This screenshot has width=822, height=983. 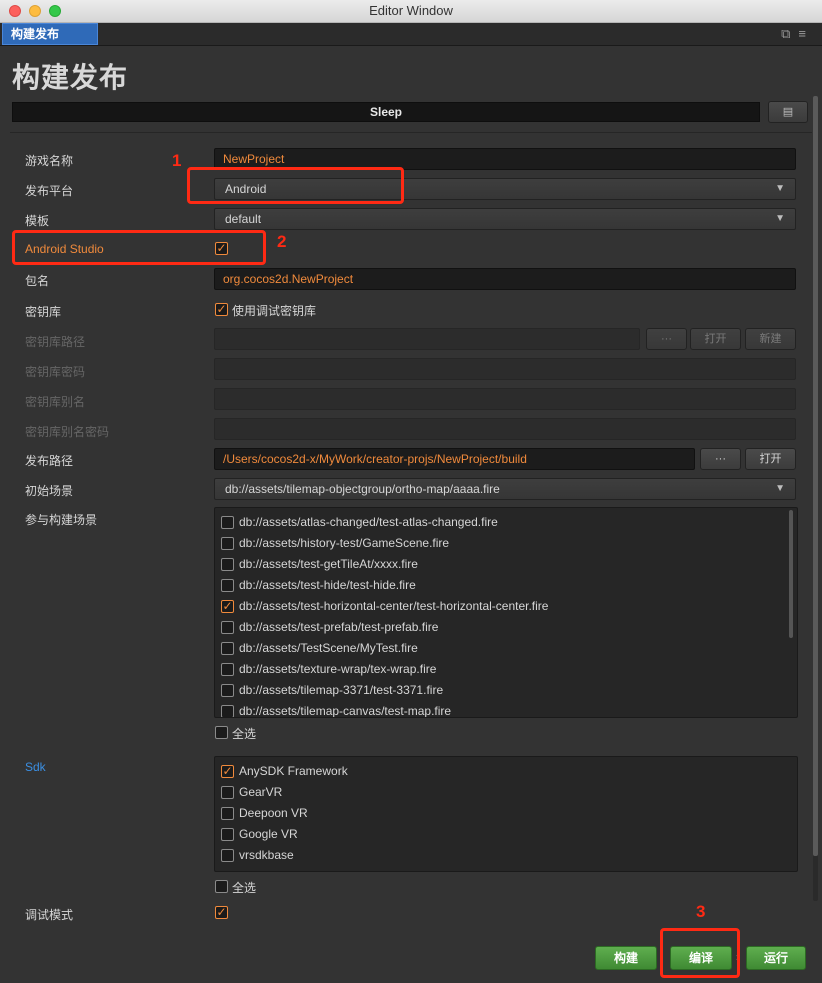 I want to click on scene-list-item-label: db://assets/history-test/GameScene.fire, so click(x=344, y=543).